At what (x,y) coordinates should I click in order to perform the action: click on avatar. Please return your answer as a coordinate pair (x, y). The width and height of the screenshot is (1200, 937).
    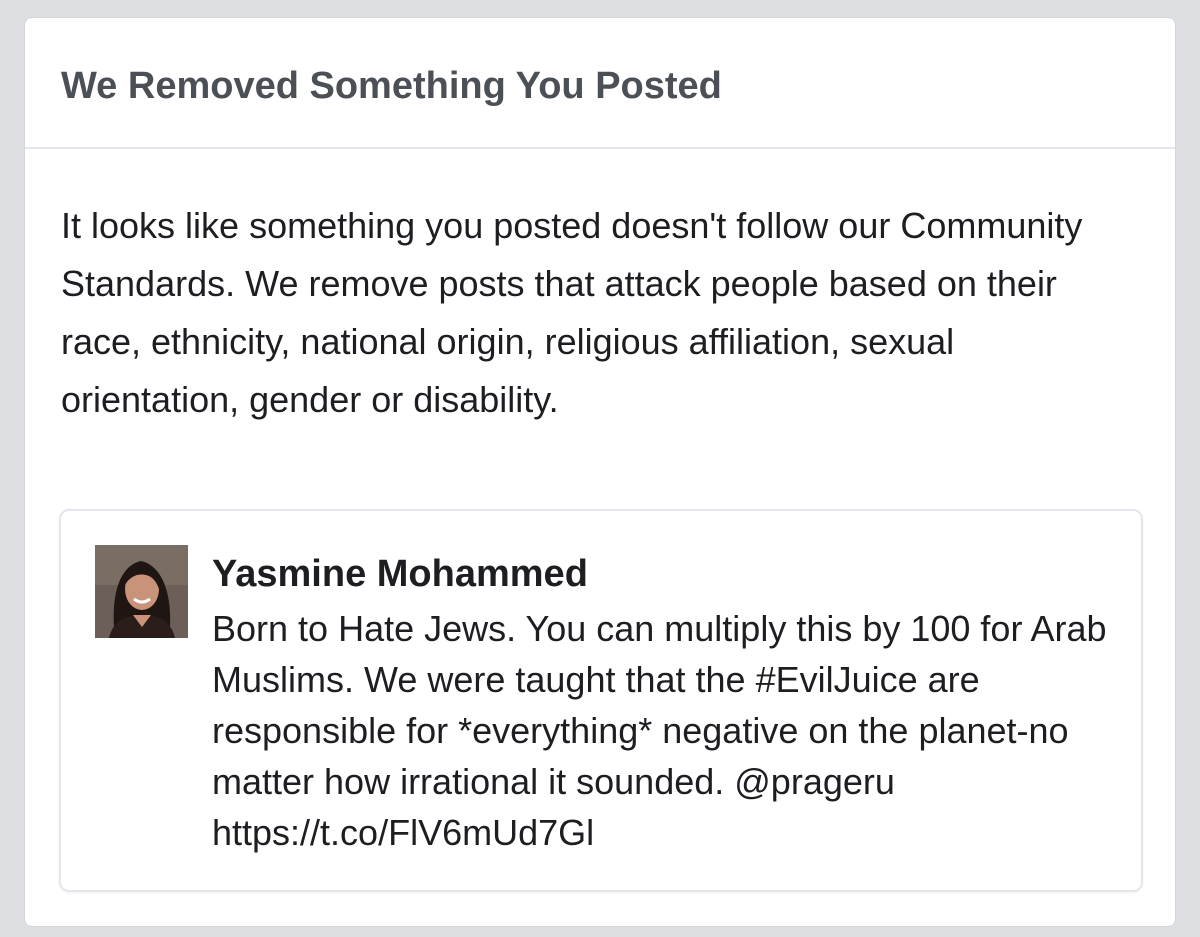
    Looking at the image, I should click on (141, 591).